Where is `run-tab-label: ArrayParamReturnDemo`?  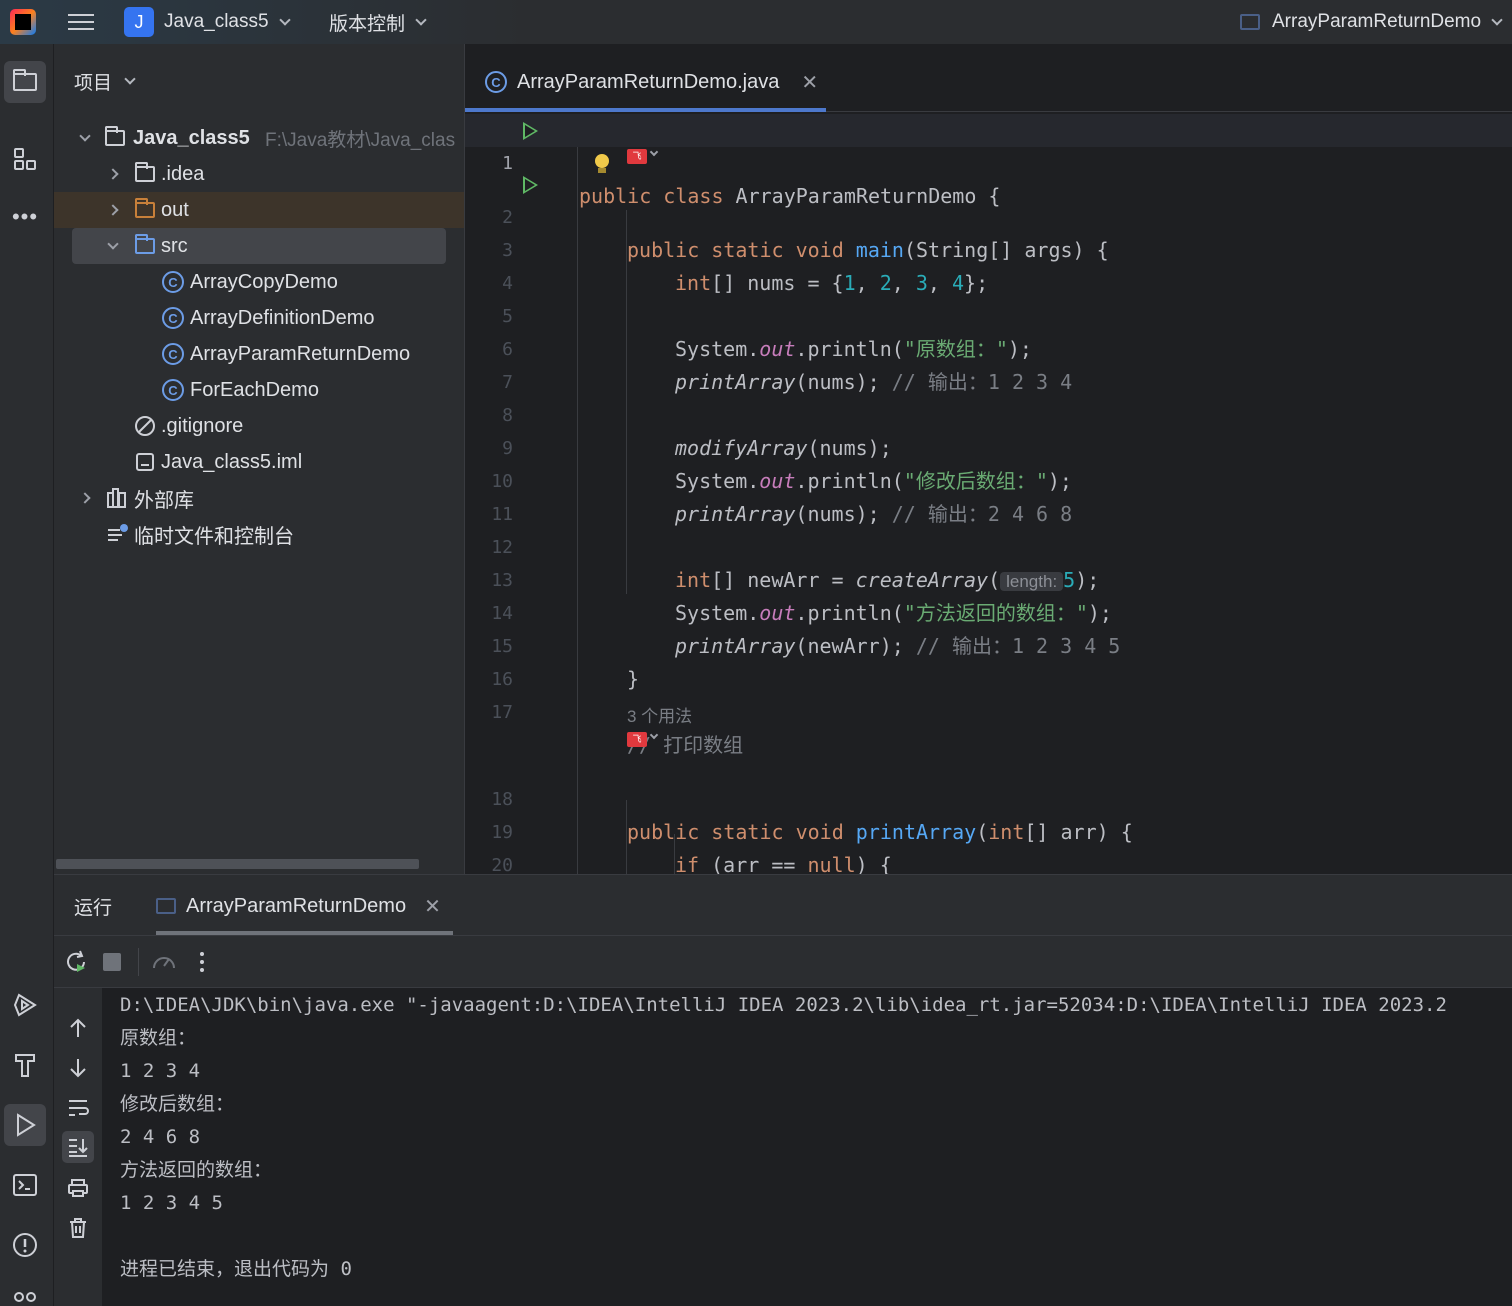
run-tab-label: ArrayParamReturnDemo is located at coordinates (296, 905).